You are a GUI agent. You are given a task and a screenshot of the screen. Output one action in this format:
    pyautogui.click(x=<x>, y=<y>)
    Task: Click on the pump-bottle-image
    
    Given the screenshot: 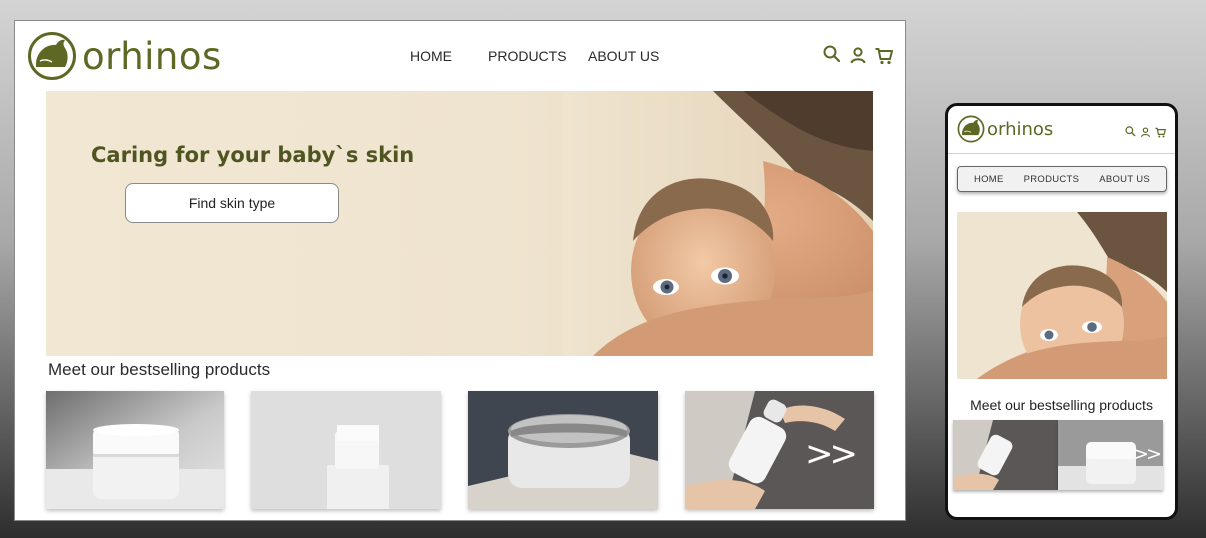 What is the action you would take?
    pyautogui.click(x=346, y=450)
    